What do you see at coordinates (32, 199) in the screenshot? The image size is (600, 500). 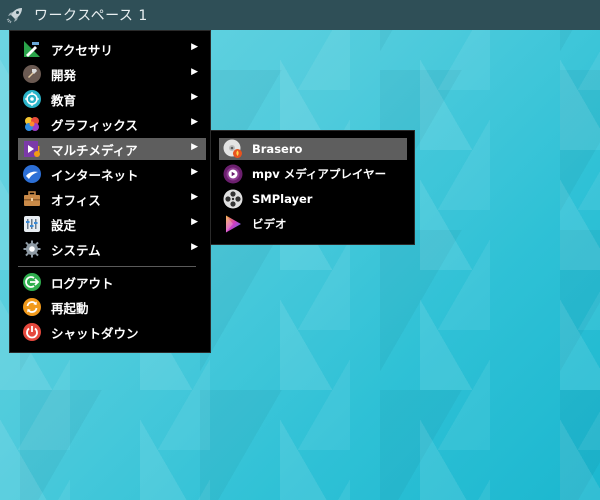 I see `office-briefcase-icon` at bounding box center [32, 199].